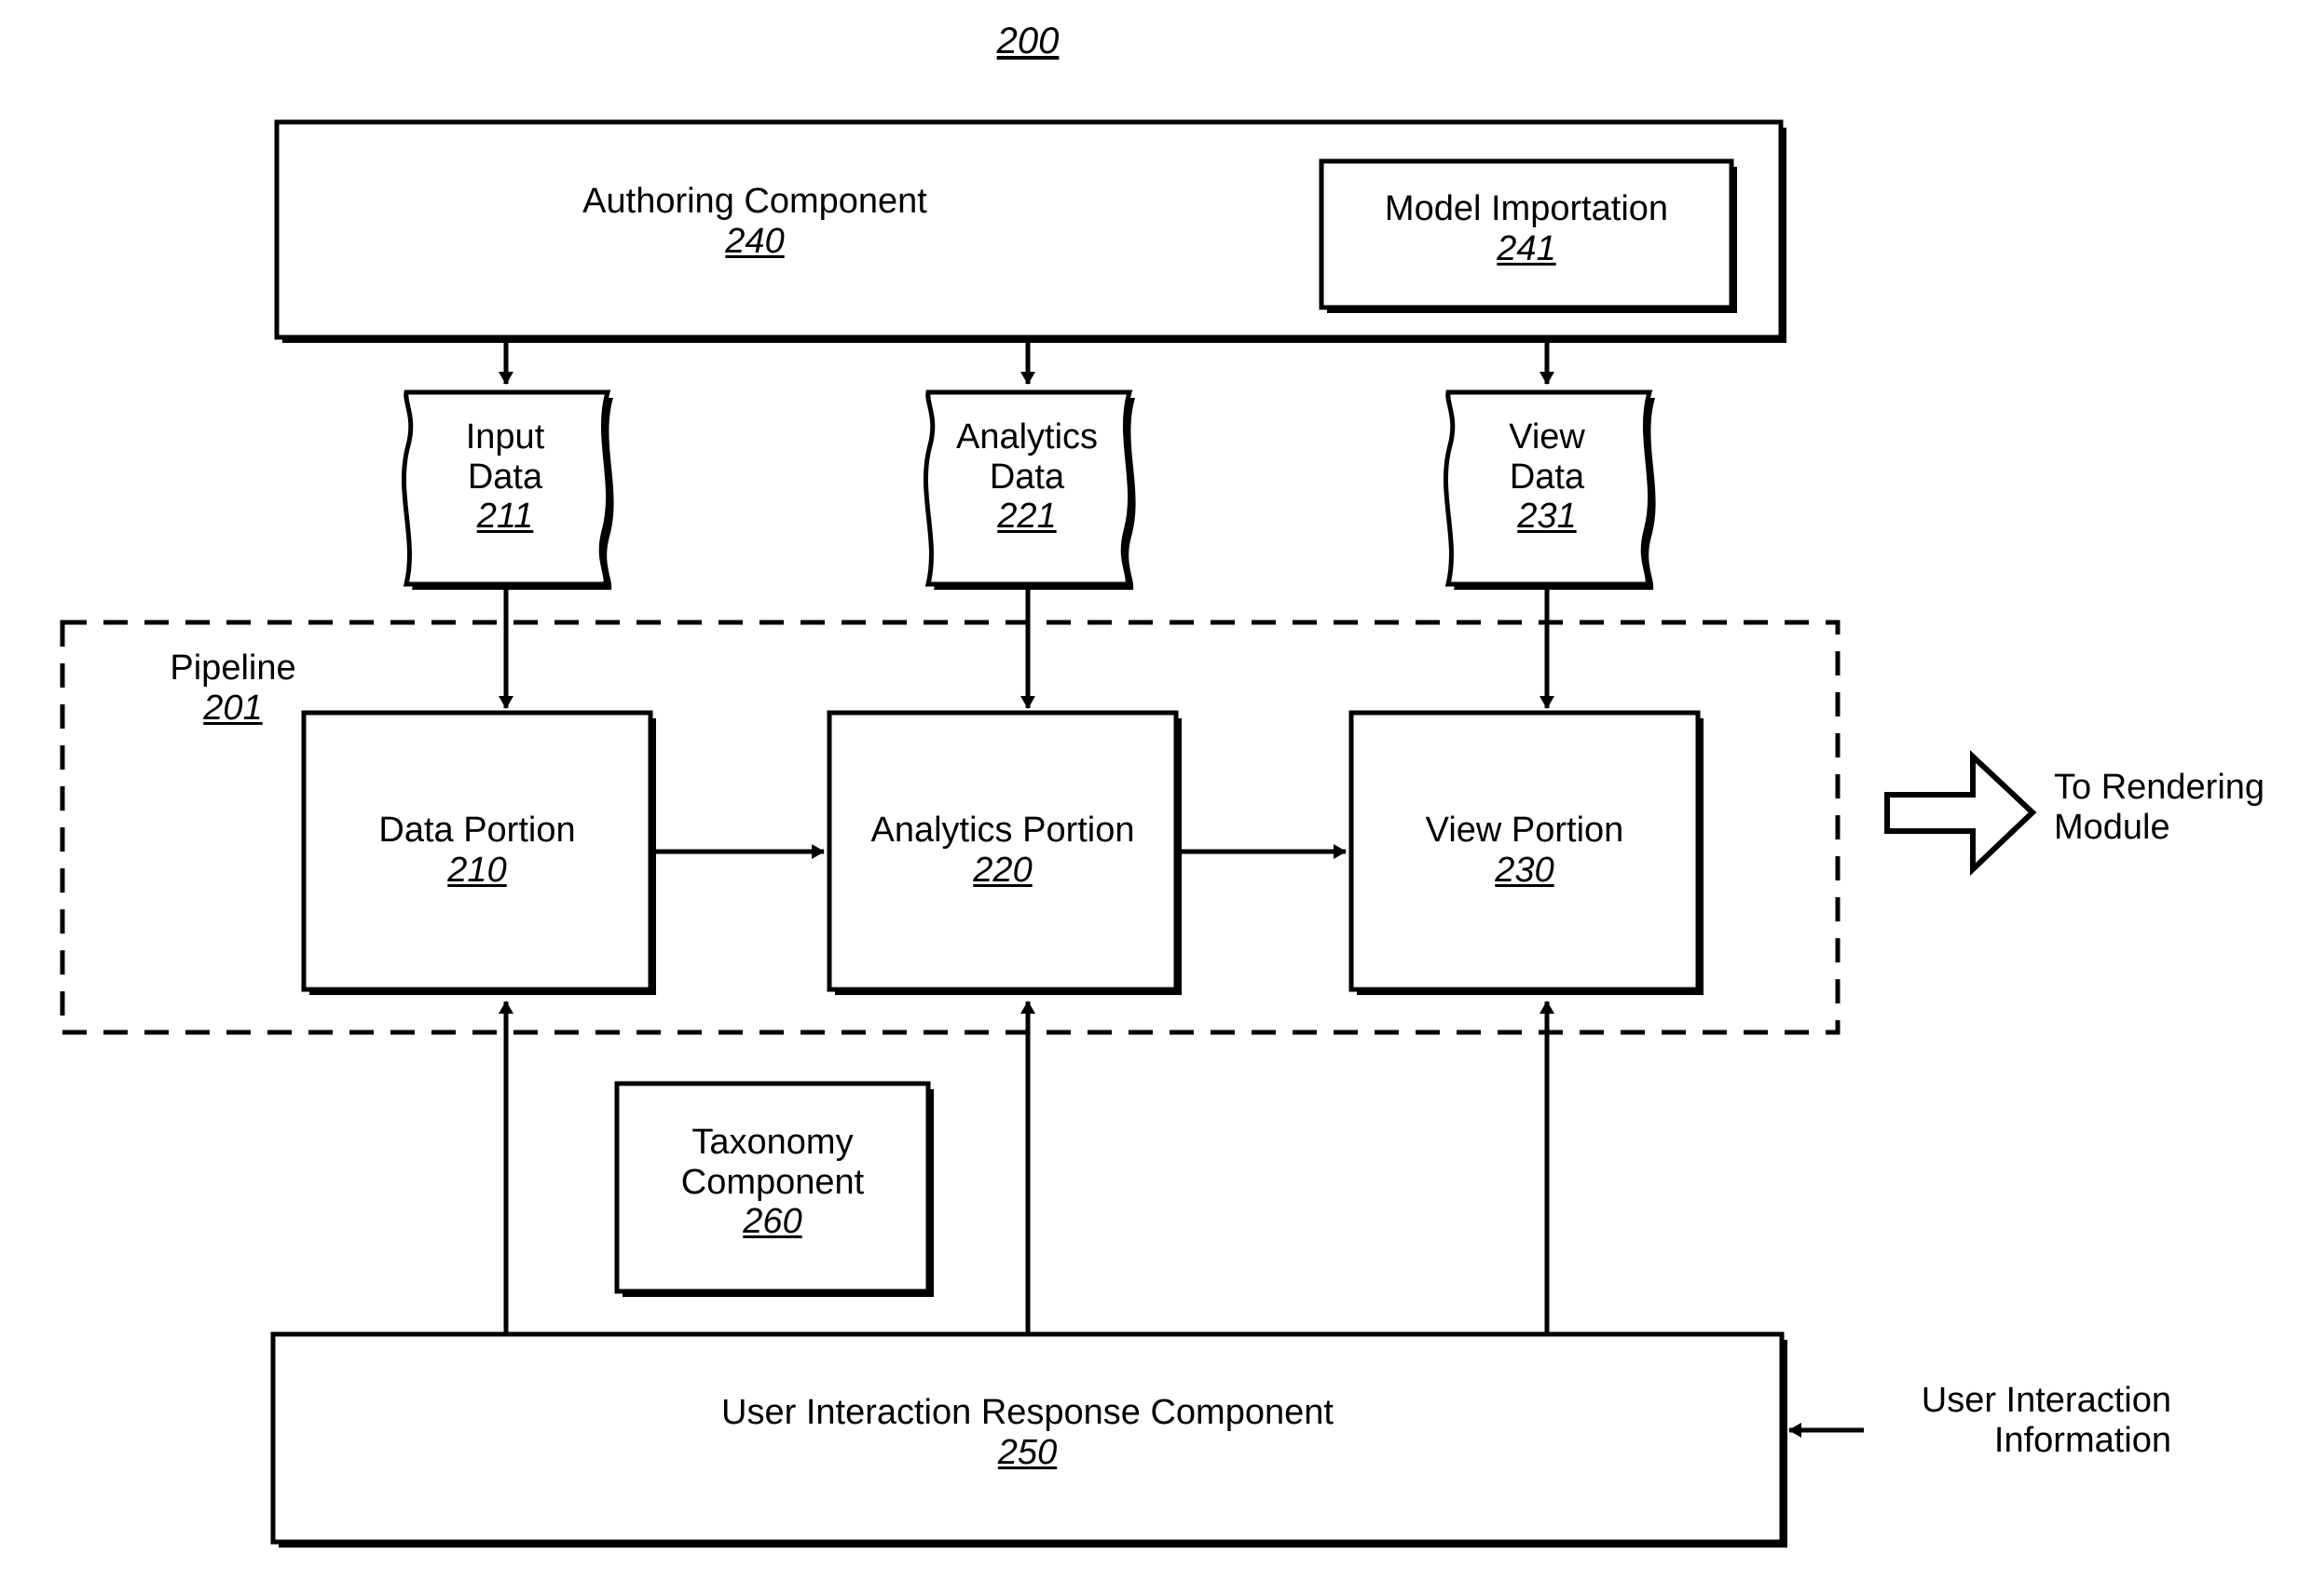 The height and width of the screenshot is (1596, 2299). I want to click on to-rendering-module-line2: Module, so click(2112, 827).